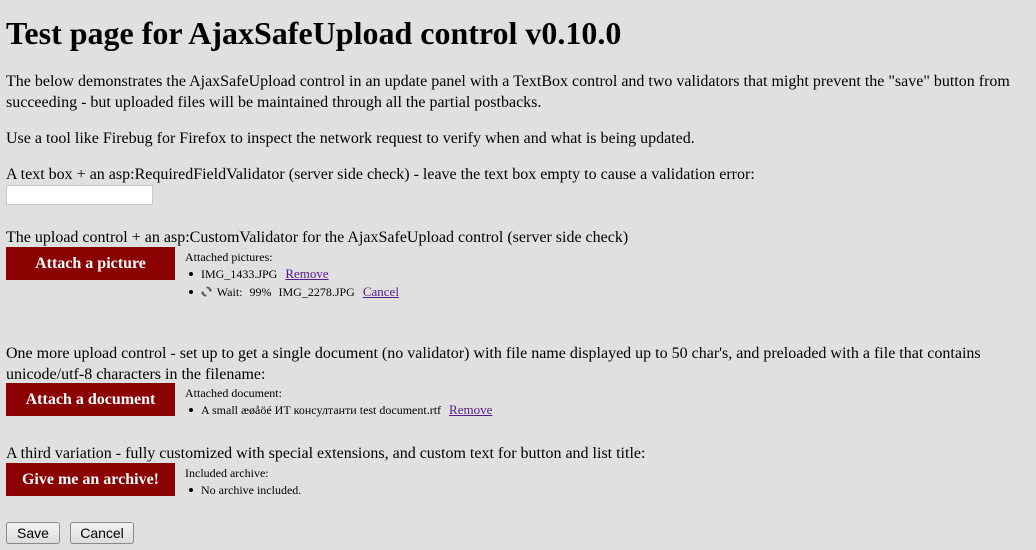 This screenshot has height=550, width=1036. I want to click on attach-picture-button: Attach a picture, so click(90, 263).